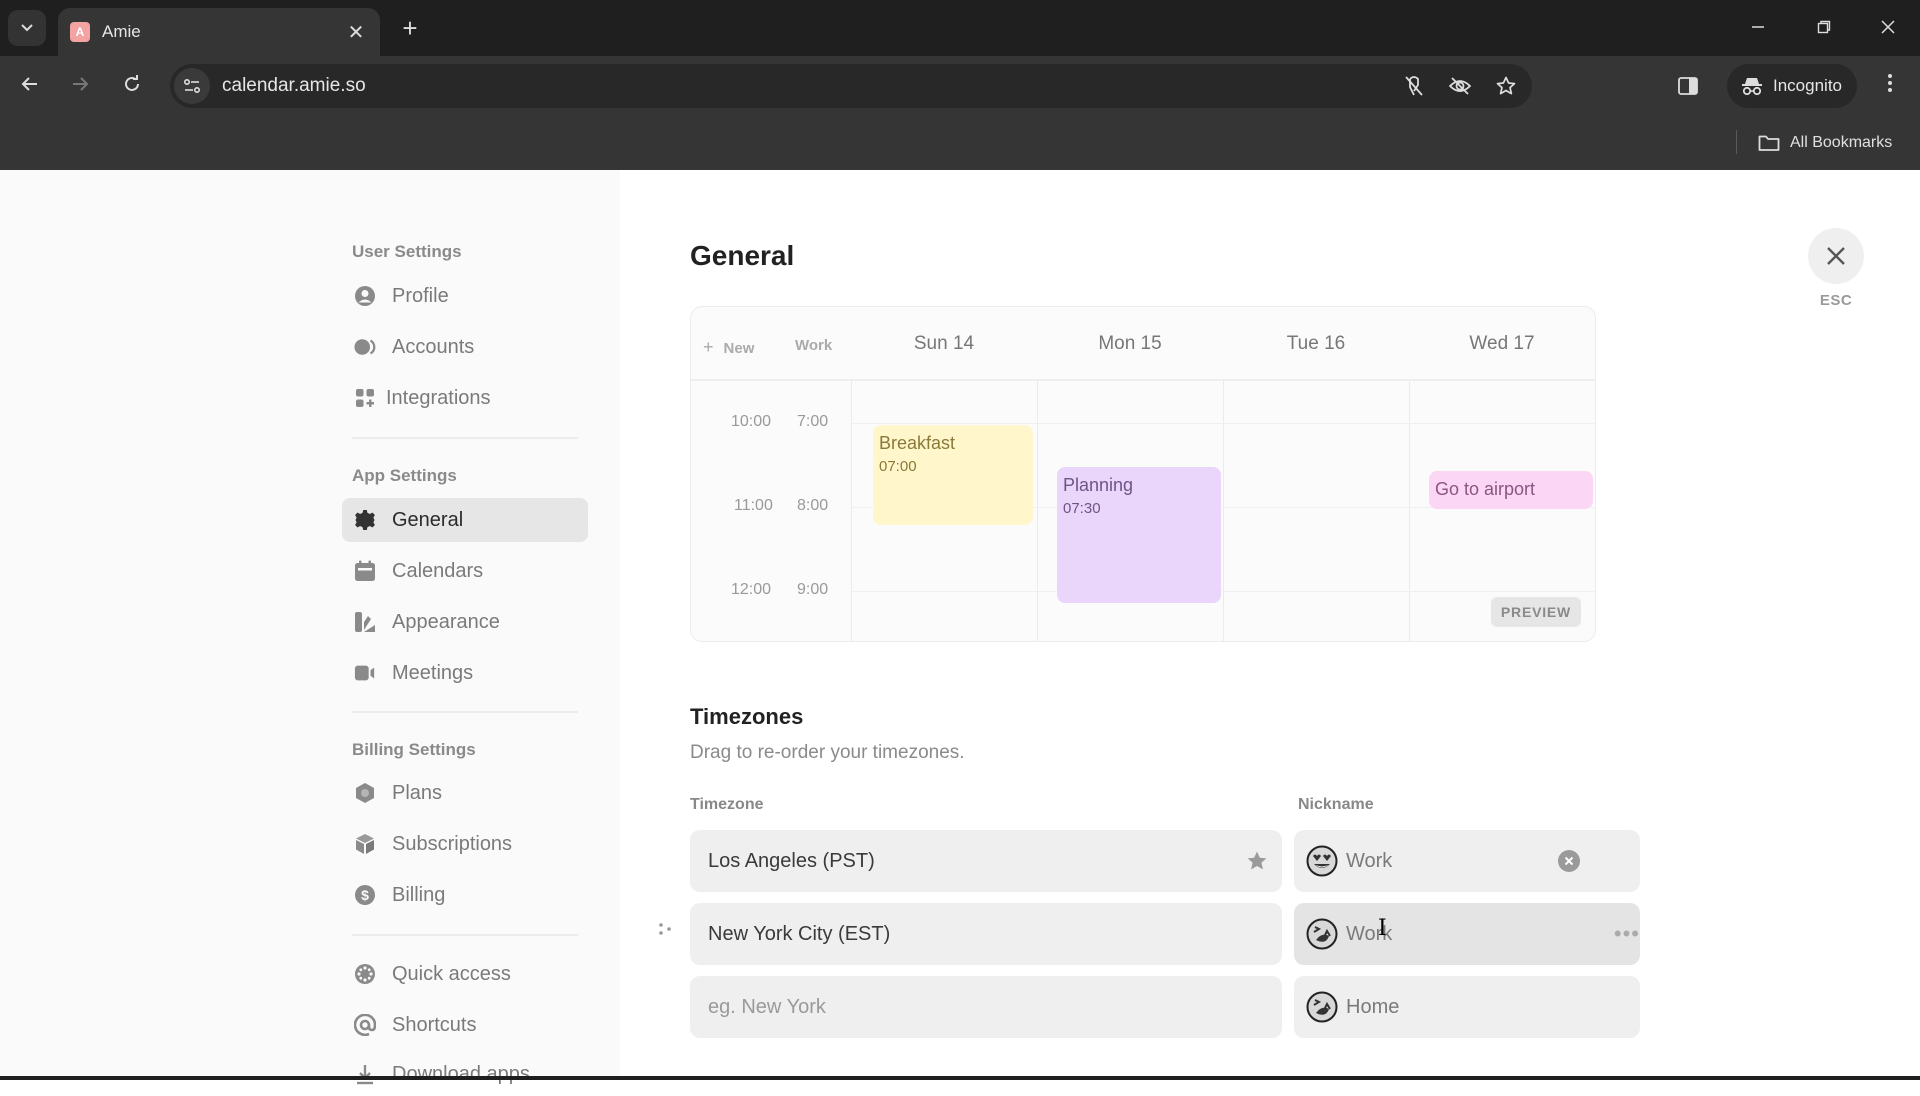 This screenshot has height=1096, width=1920. I want to click on sidebar-item-calendars: Calendars, so click(465, 571).